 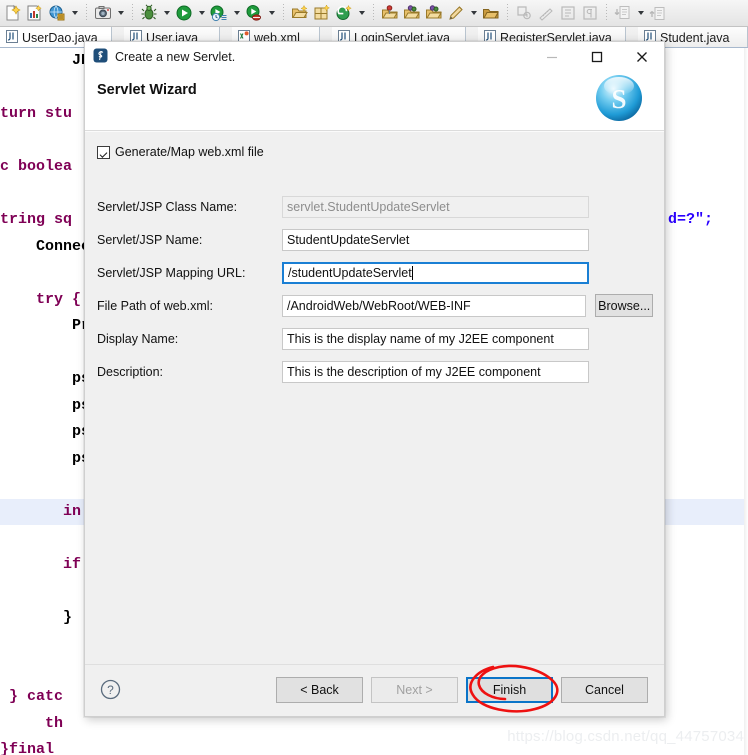 I want to click on servlet-class-name-value: servlet.StudentUpdateServlet, so click(x=368, y=206).